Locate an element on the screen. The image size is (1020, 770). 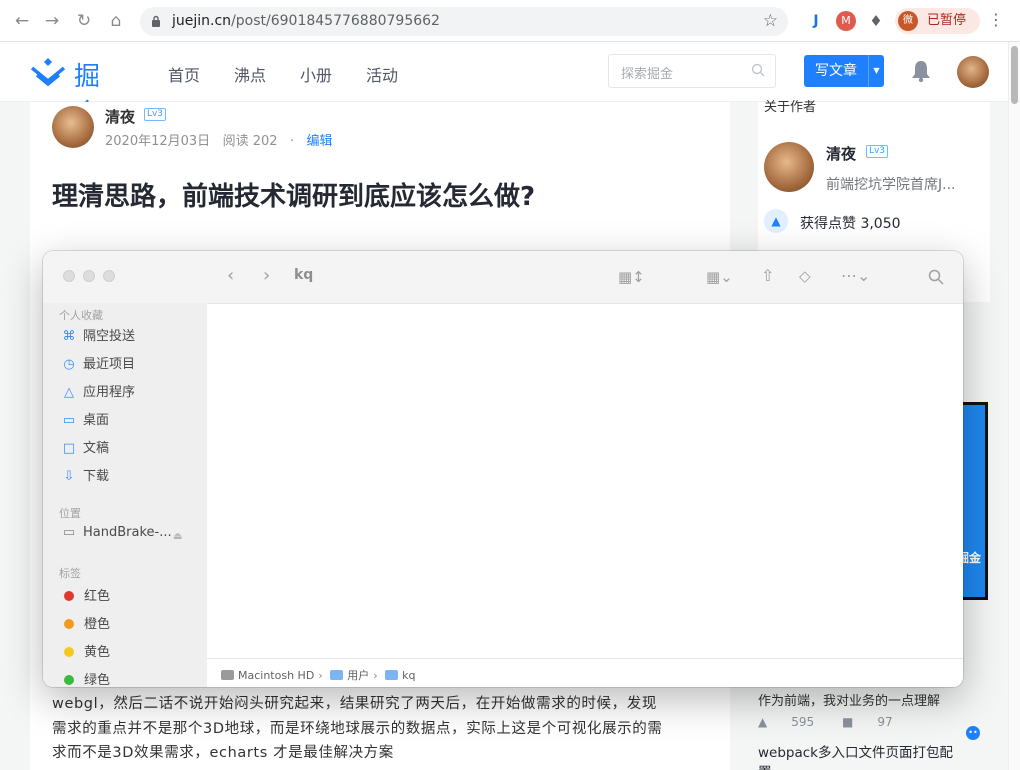
sidebar-item-recents: ◷ 最近项目 is located at coordinates (131, 364).